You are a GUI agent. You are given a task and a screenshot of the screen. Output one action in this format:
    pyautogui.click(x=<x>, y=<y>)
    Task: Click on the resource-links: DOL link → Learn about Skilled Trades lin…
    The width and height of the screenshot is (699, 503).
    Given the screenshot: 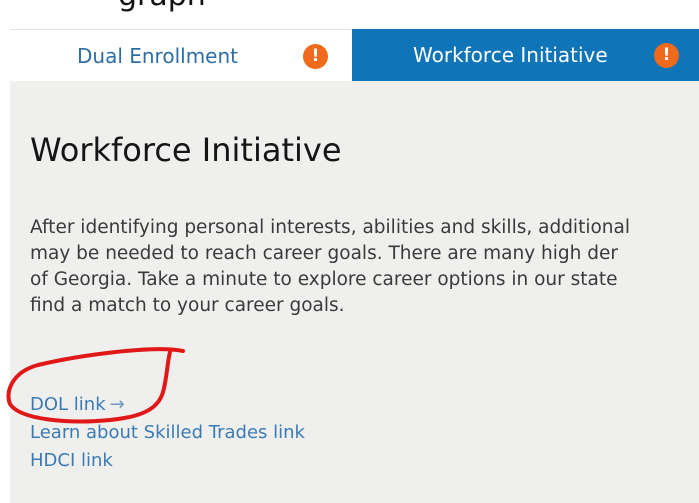 What is the action you would take?
    pyautogui.click(x=167, y=433)
    